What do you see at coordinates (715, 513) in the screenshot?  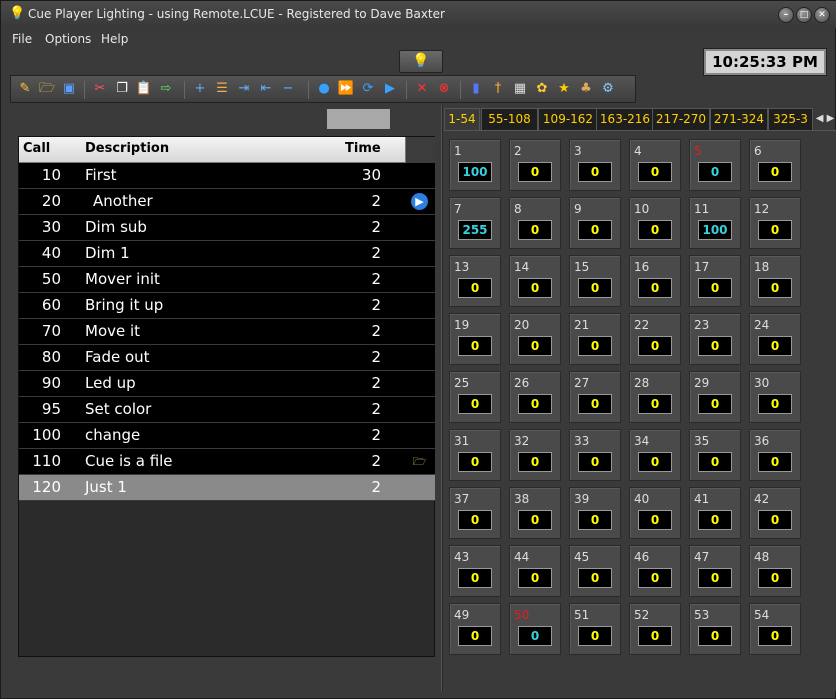 I see `channel-cell: 41 0` at bounding box center [715, 513].